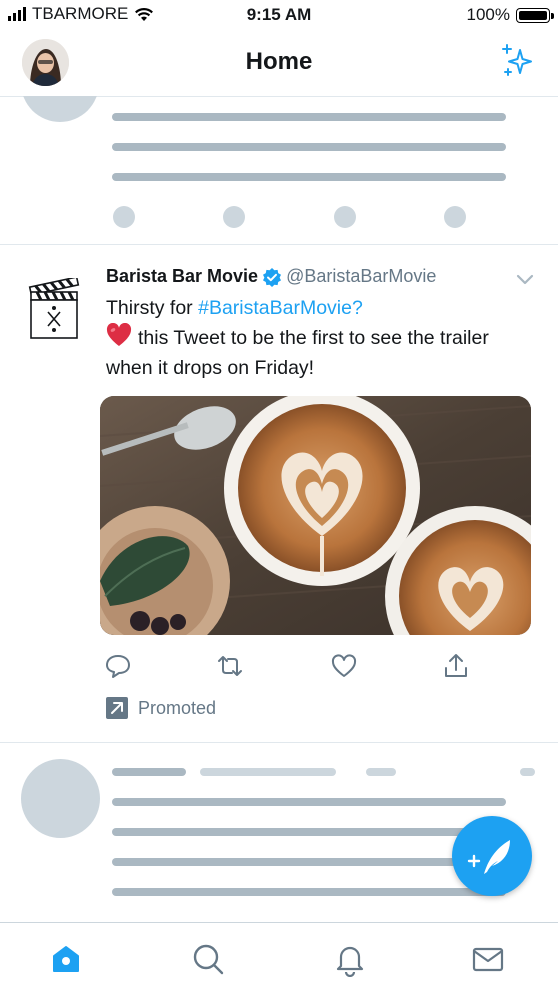 This screenshot has width=558, height=999. I want to click on divider, so click(279, 742).